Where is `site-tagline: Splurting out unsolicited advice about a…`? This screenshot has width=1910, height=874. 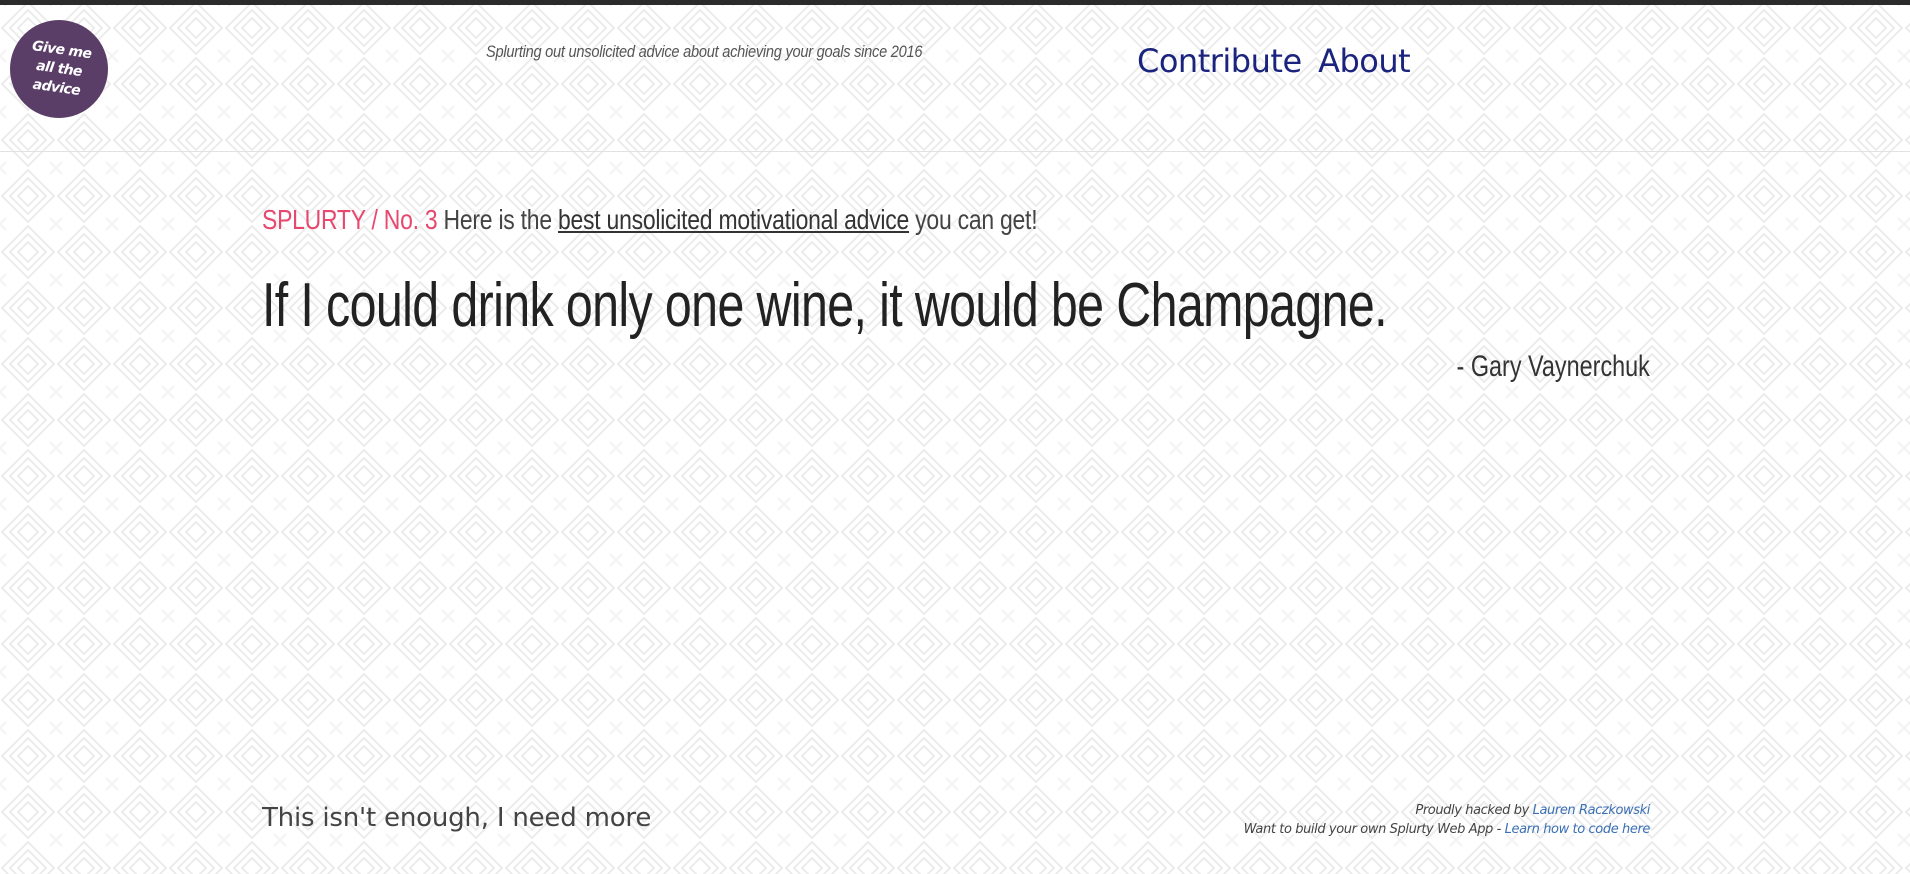
site-tagline: Splurting out unsolicited advice about a… is located at coordinates (704, 51).